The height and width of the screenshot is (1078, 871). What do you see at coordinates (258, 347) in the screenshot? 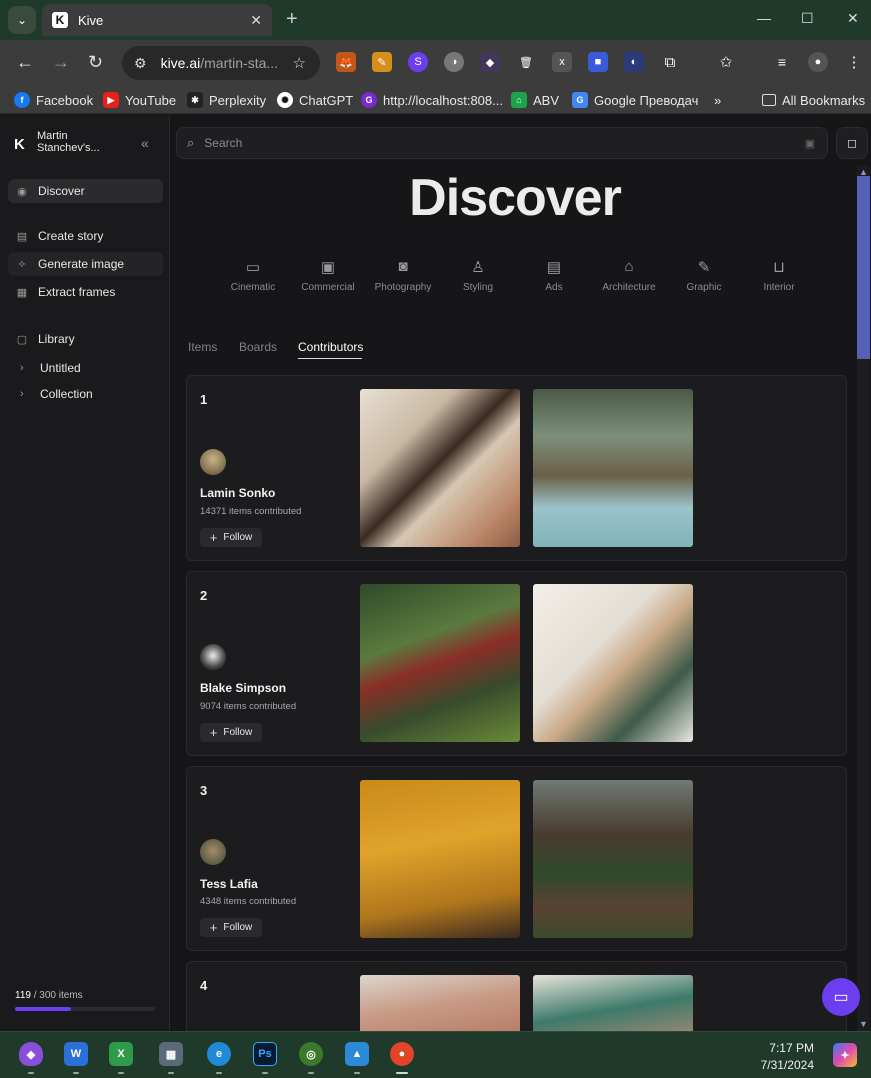
I see `tab-boards: Boards` at bounding box center [258, 347].